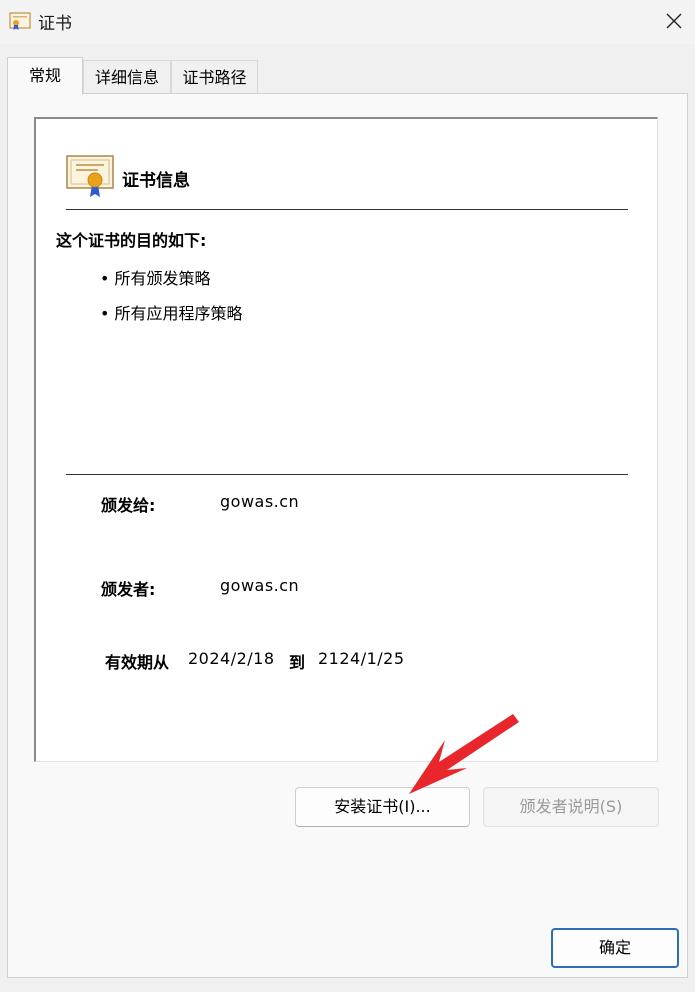 The height and width of the screenshot is (992, 695). Describe the element at coordinates (361, 658) in the screenshot. I see `valid-to-value: 2124/1/25` at that location.